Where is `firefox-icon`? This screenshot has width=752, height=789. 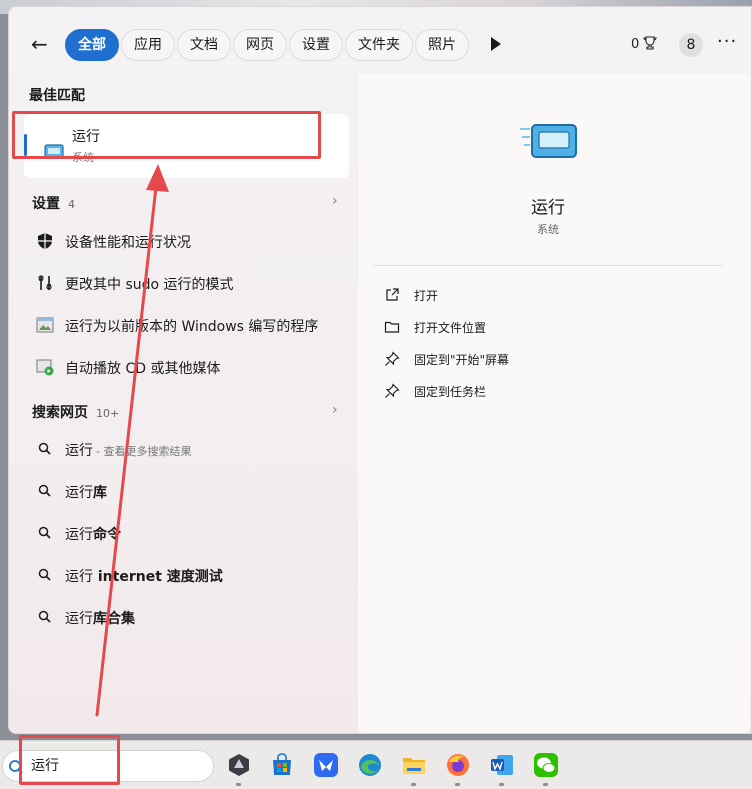 firefox-icon is located at coordinates (458, 765).